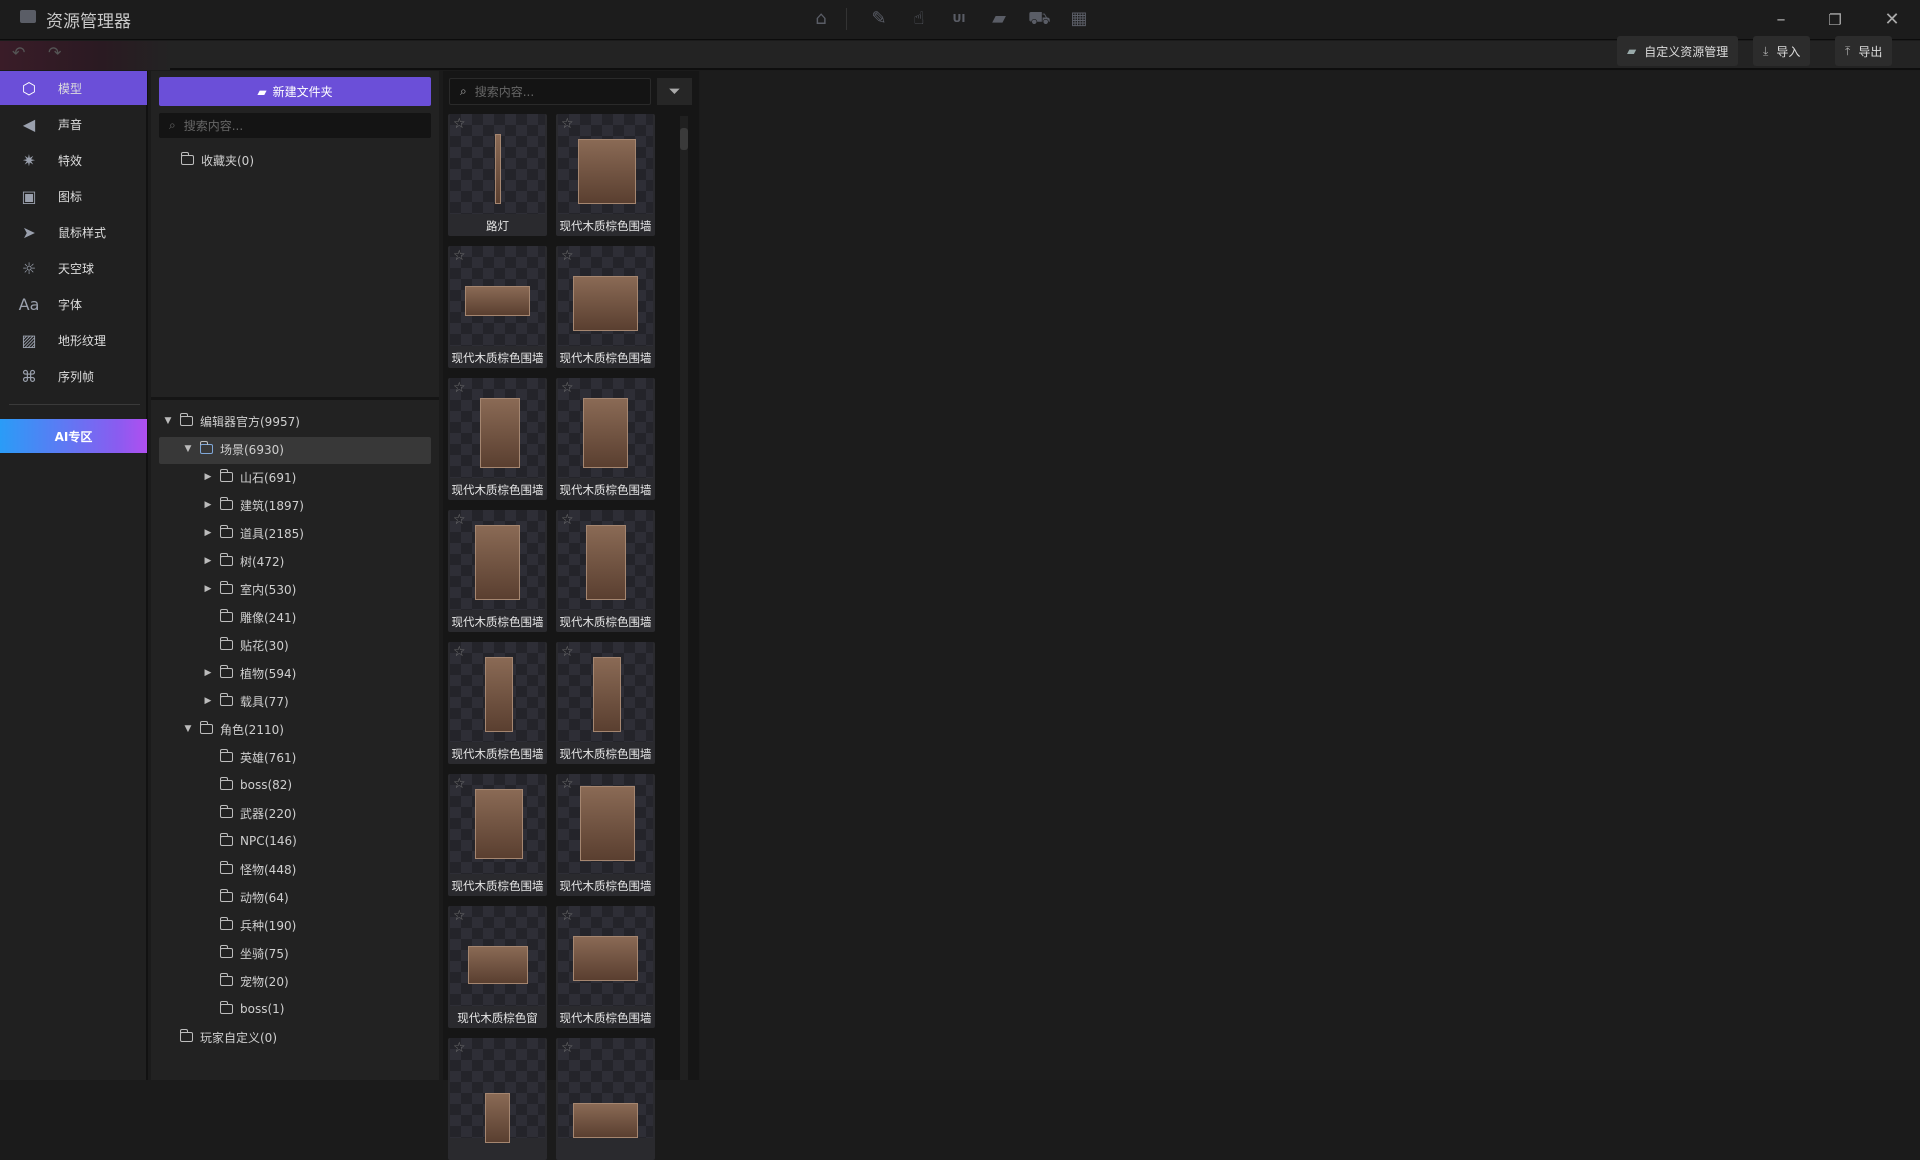 The height and width of the screenshot is (1160, 1920). I want to click on tree-folder: NPC(146), so click(250, 841).